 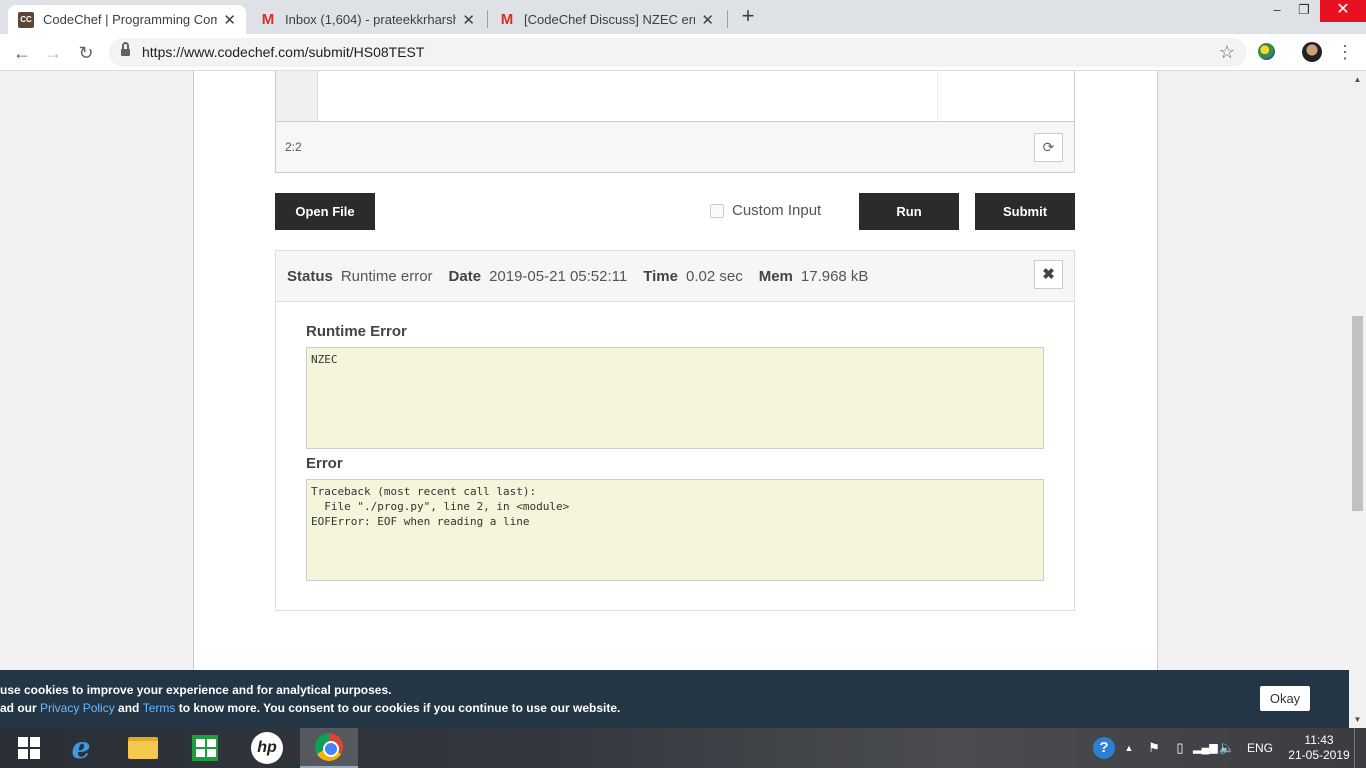 What do you see at coordinates (1312, 52) in the screenshot?
I see `profile-avatar` at bounding box center [1312, 52].